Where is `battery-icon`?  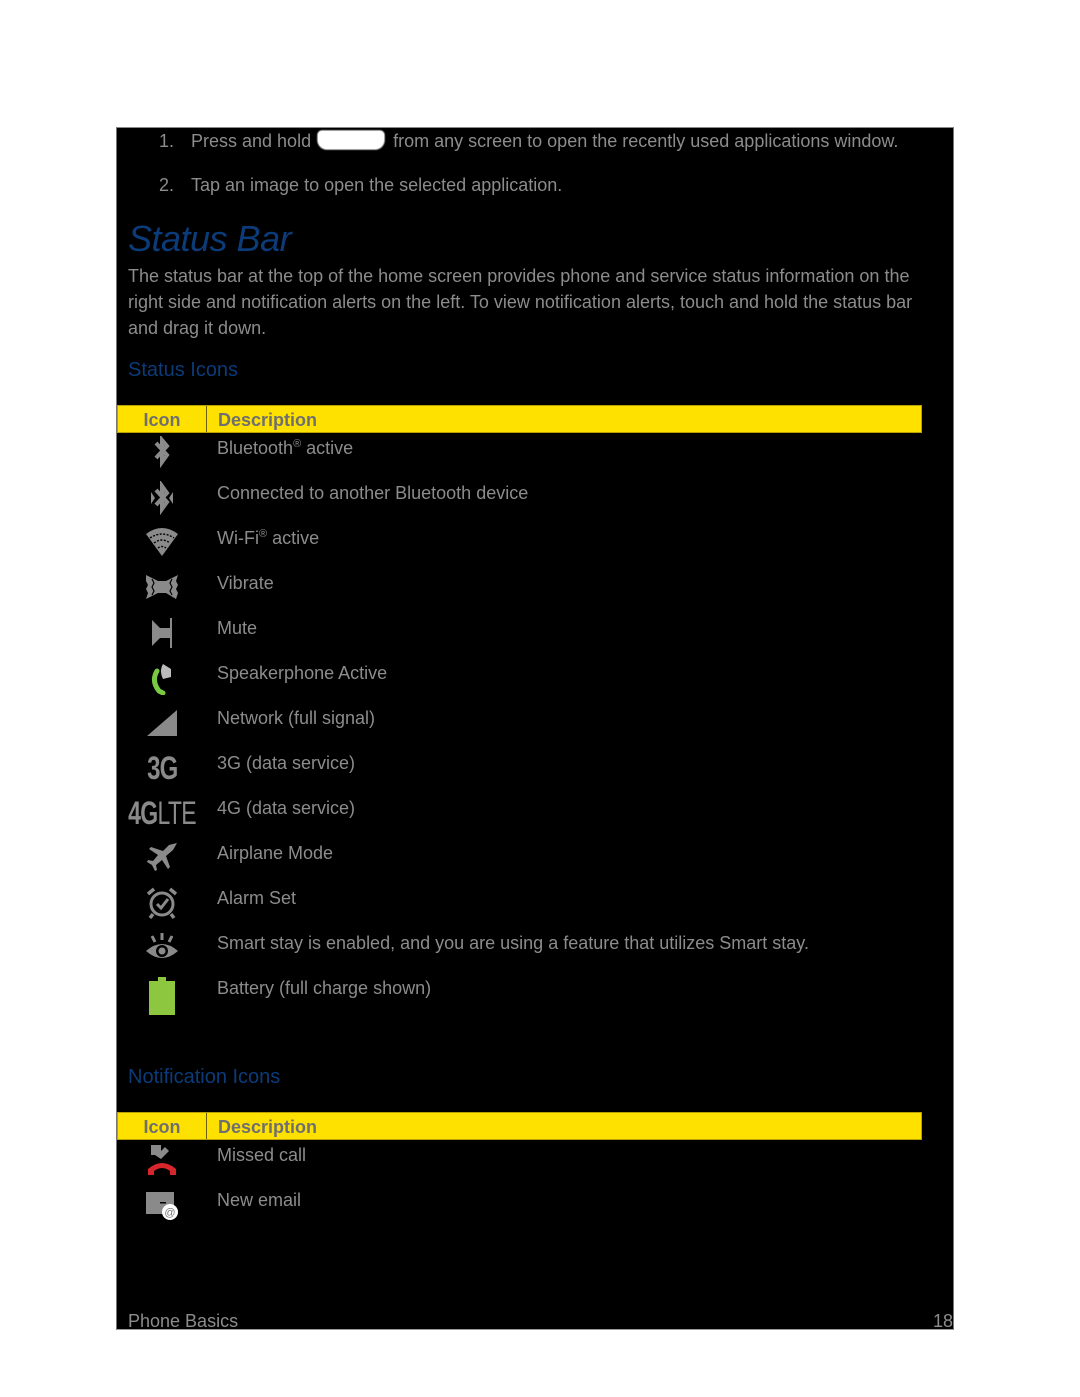 battery-icon is located at coordinates (162, 996).